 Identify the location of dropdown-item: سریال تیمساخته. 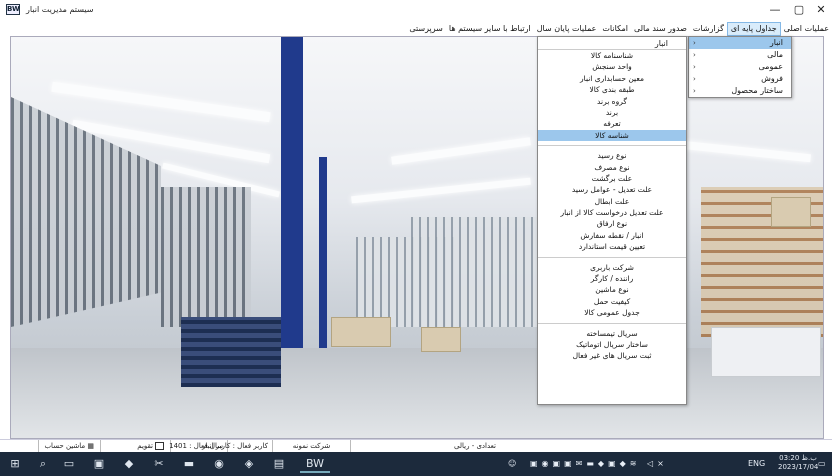
(612, 333).